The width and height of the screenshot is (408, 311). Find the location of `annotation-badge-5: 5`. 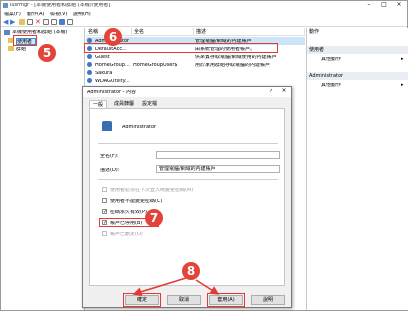

annotation-badge-5: 5 is located at coordinates (47, 53).